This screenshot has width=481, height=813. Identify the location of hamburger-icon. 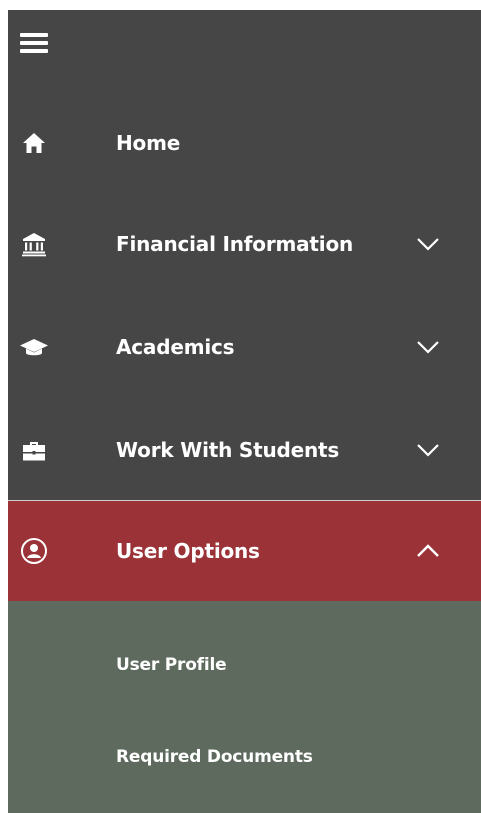
(34, 43).